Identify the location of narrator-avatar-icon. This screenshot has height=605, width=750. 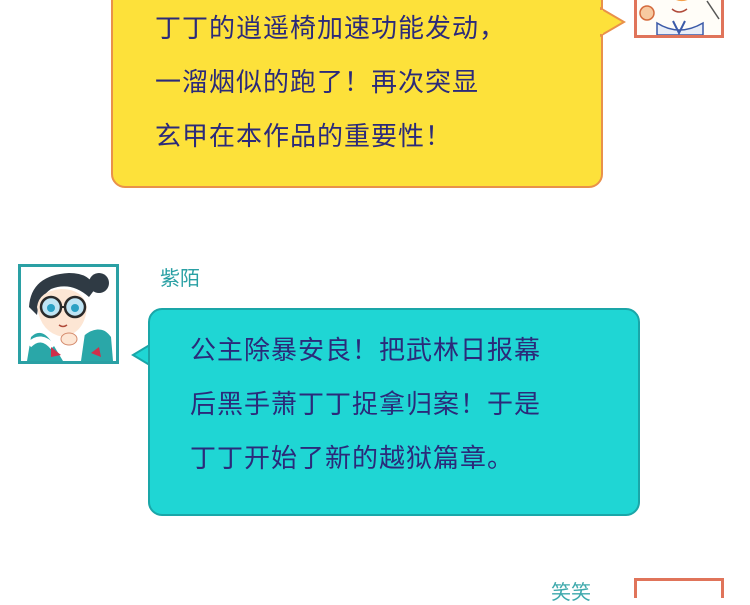
(679, 17).